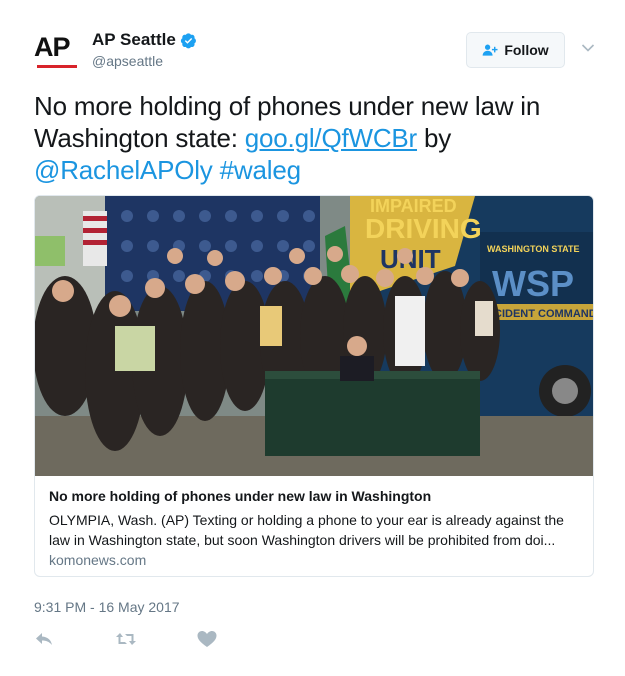 The height and width of the screenshot is (676, 625). What do you see at coordinates (538, 314) in the screenshot?
I see `command-text: INCIDENT COMMAND` at bounding box center [538, 314].